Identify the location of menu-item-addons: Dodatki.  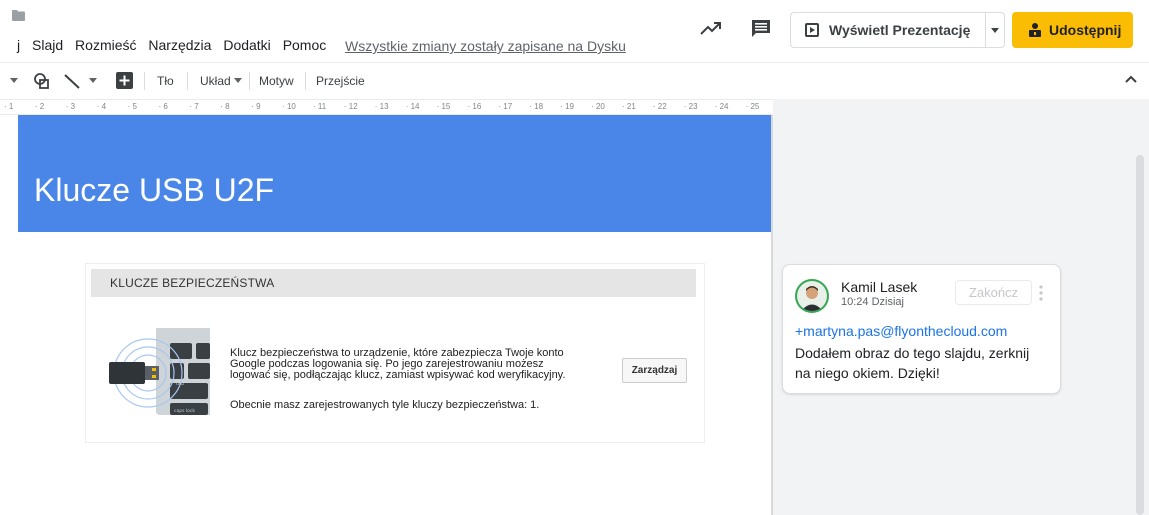
(246, 45).